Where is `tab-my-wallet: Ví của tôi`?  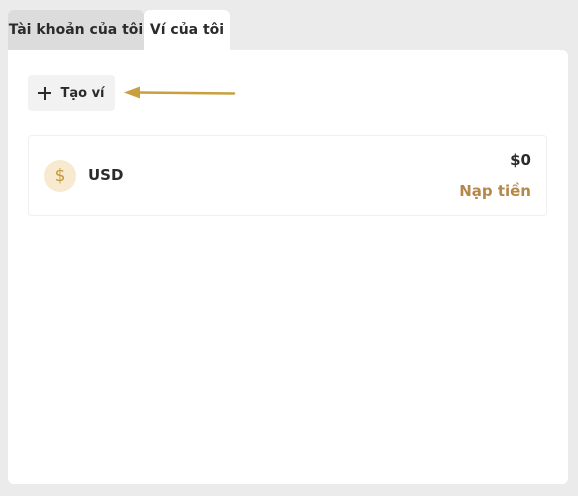
tab-my-wallet: Ví của tôi is located at coordinates (187, 30).